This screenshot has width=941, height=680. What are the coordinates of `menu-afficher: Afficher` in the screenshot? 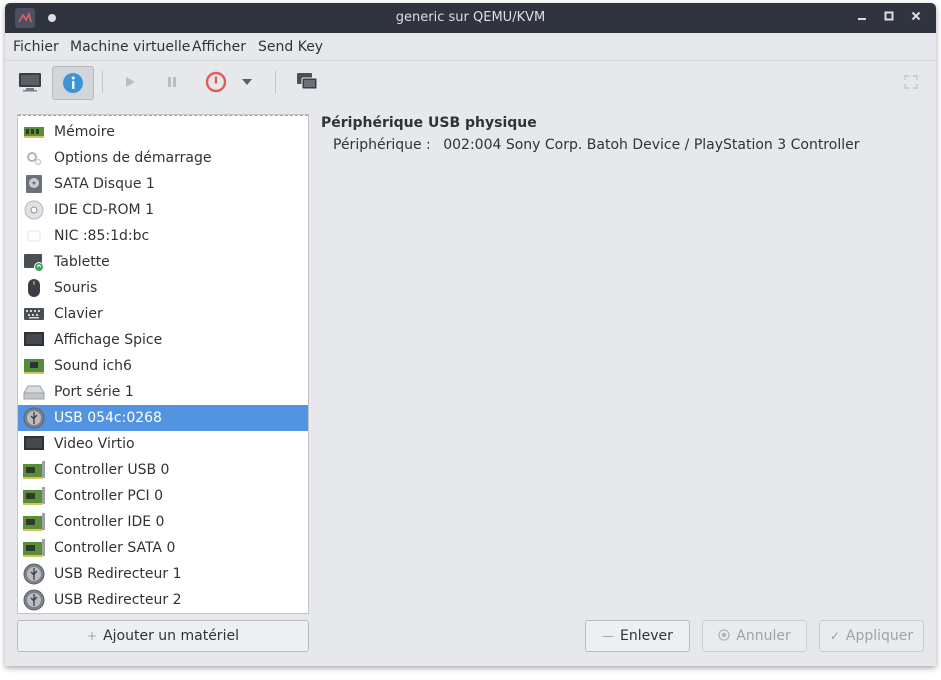 It's located at (219, 47).